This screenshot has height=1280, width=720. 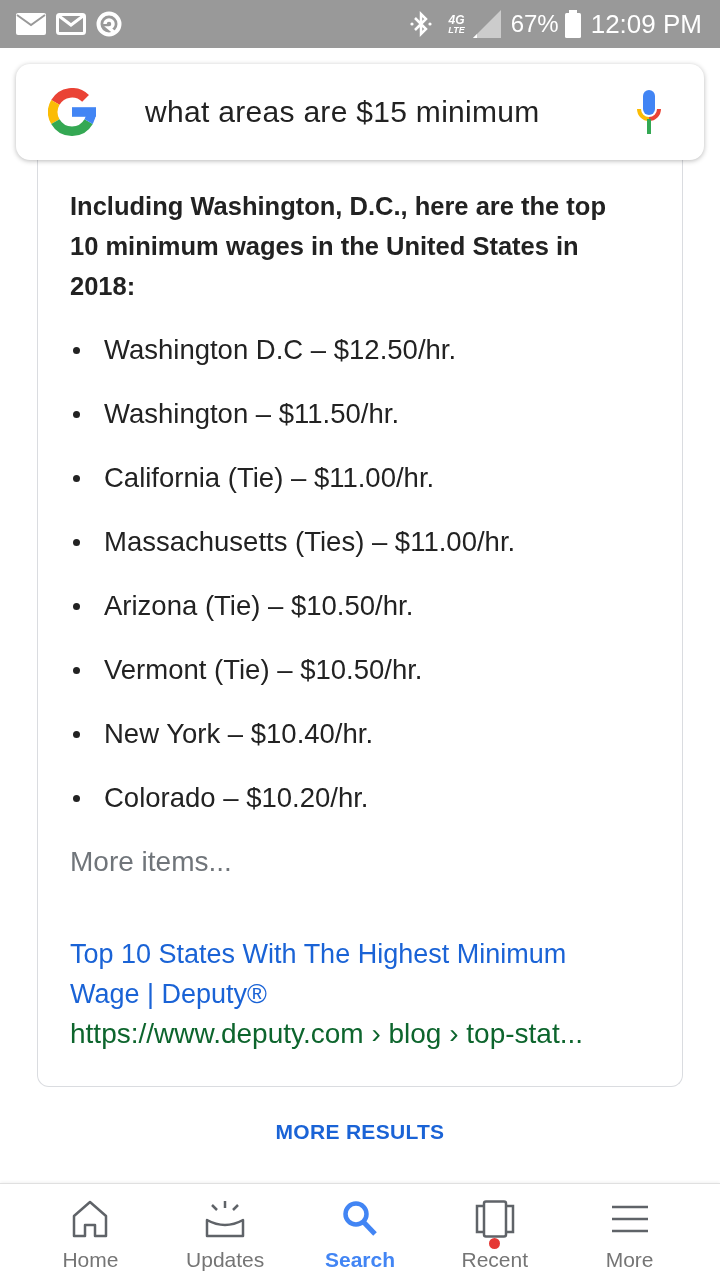 I want to click on battery-icon, so click(x=572, y=24).